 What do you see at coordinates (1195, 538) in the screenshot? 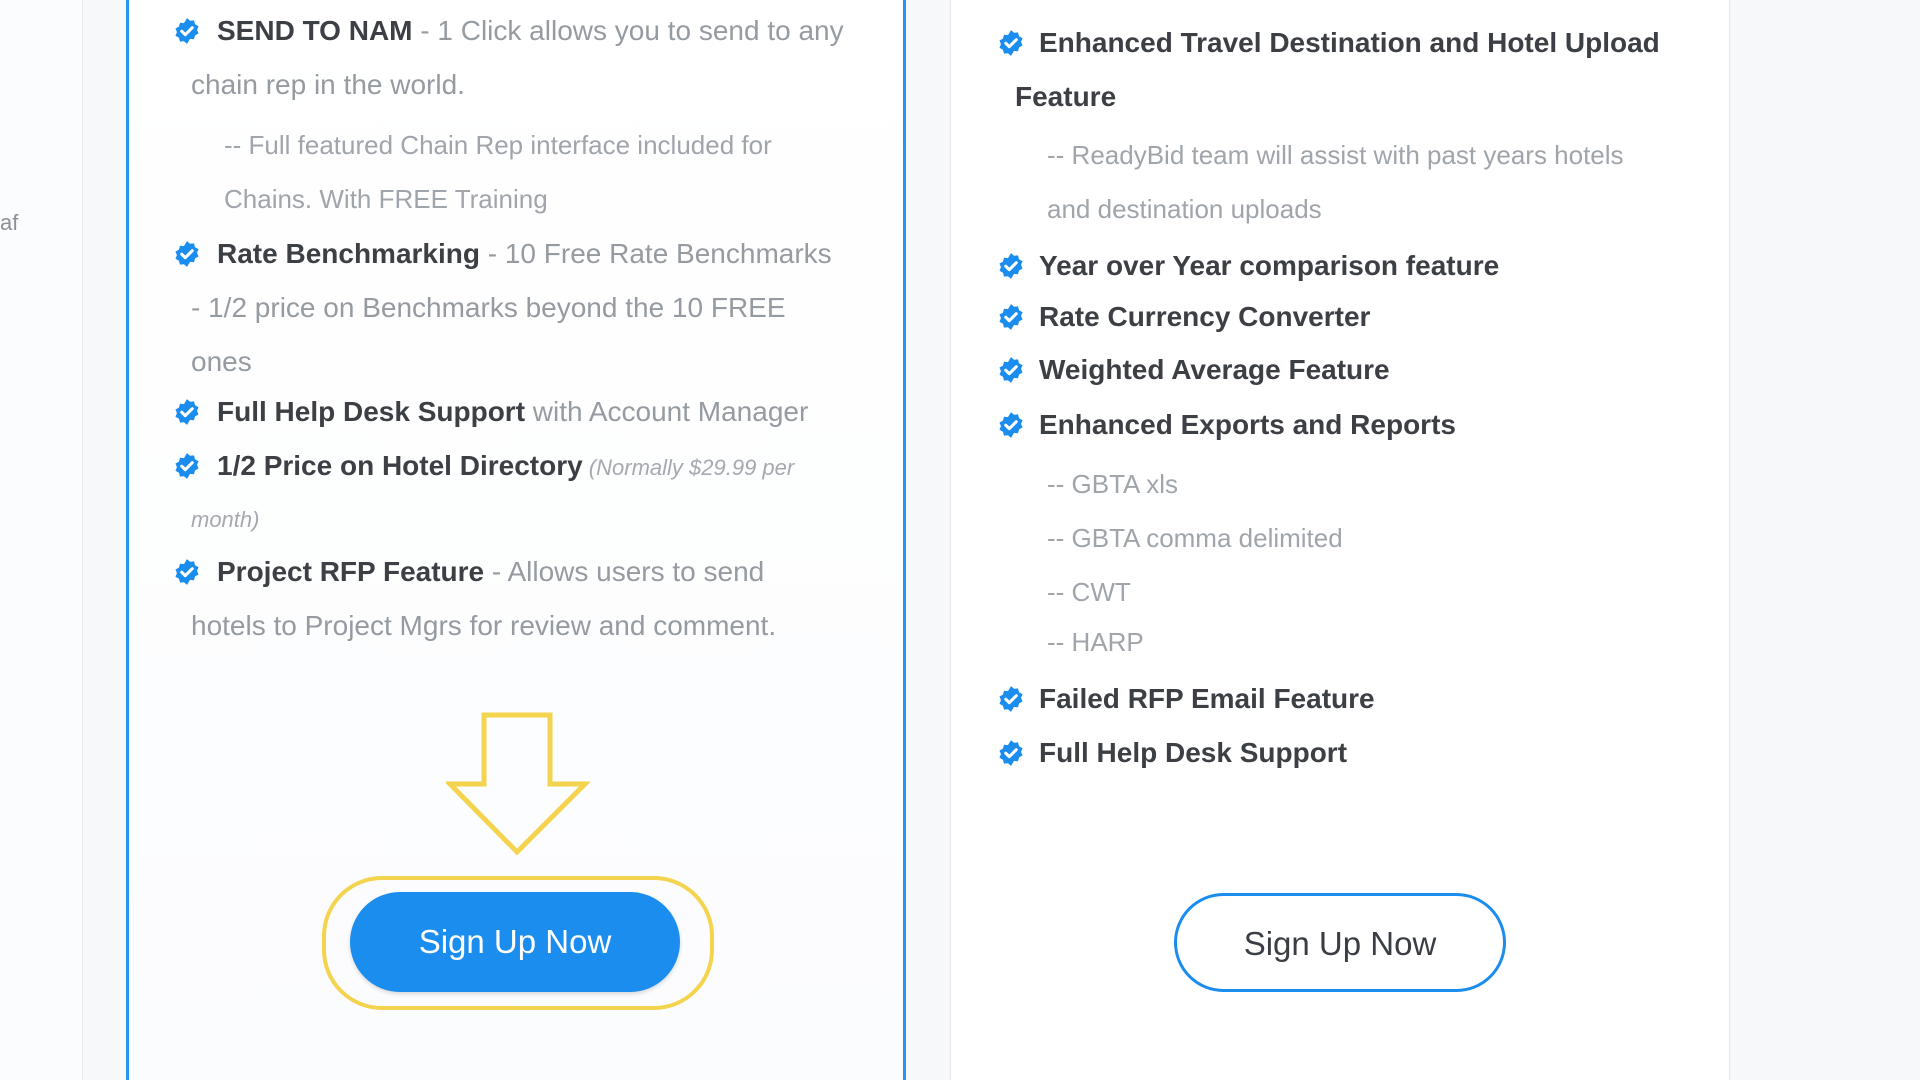
I see `export-format-item: -- GBTA comma delimited` at bounding box center [1195, 538].